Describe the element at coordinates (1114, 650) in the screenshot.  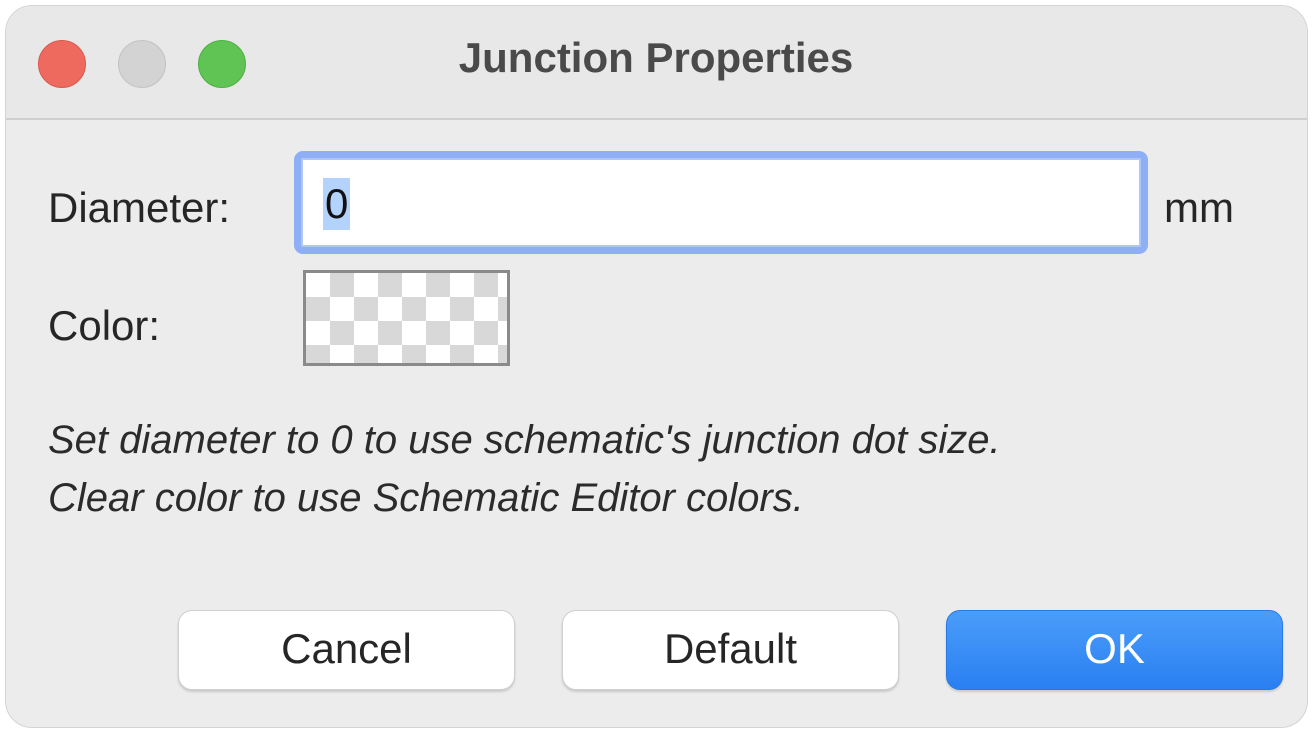
I see `ok-button: OK` at that location.